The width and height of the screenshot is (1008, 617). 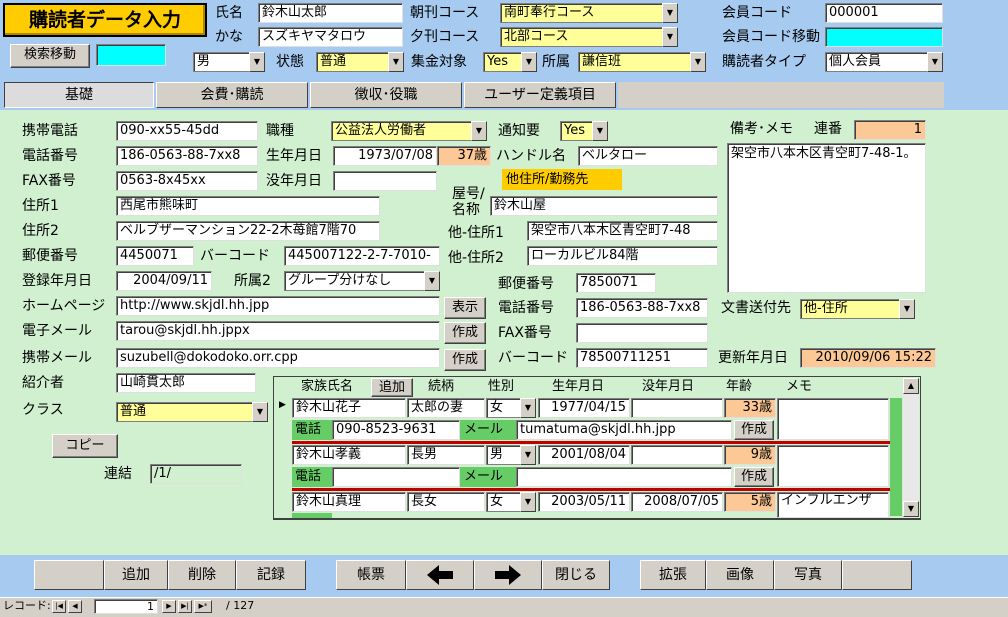 What do you see at coordinates (85, 446) in the screenshot?
I see `copy-button: コピー` at bounding box center [85, 446].